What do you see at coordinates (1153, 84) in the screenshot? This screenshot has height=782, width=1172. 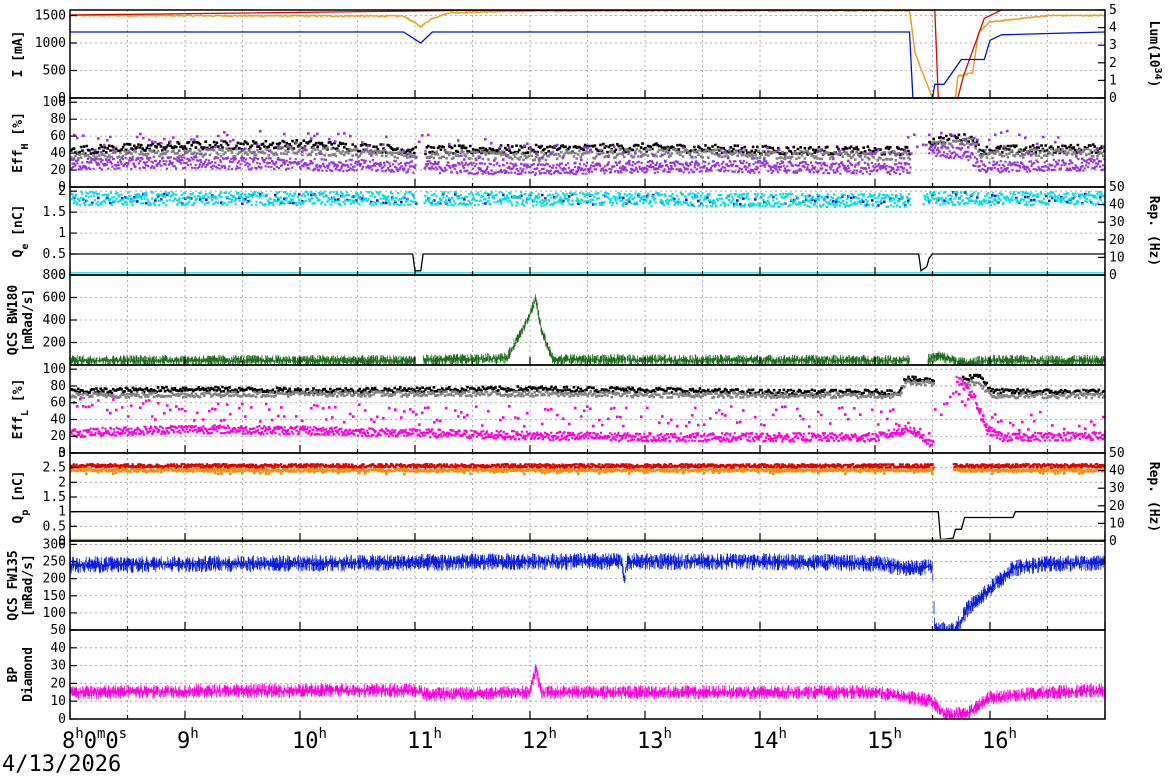 I see `right-y-axis-label-part: )` at bounding box center [1153, 84].